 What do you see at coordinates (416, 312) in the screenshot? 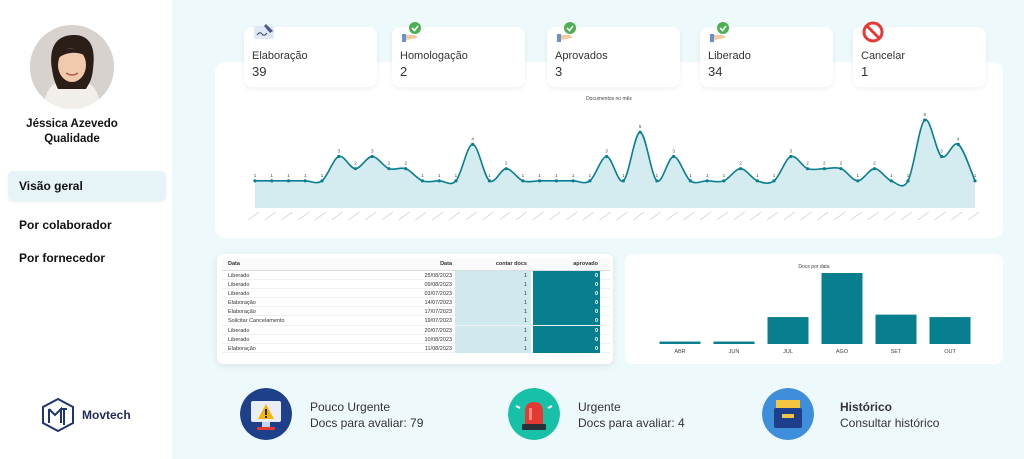
I see `table-row: Elaboração 17/07/2023 1 0` at bounding box center [416, 312].